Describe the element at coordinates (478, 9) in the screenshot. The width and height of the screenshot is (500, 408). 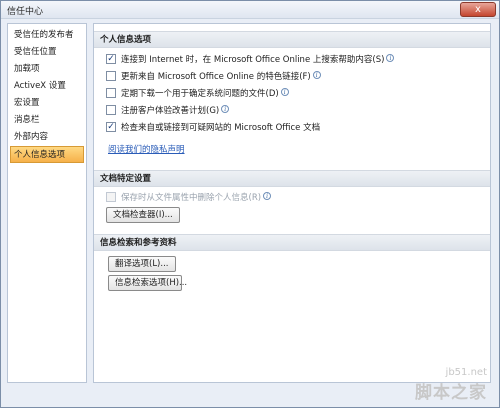
I see `close-button: x` at that location.